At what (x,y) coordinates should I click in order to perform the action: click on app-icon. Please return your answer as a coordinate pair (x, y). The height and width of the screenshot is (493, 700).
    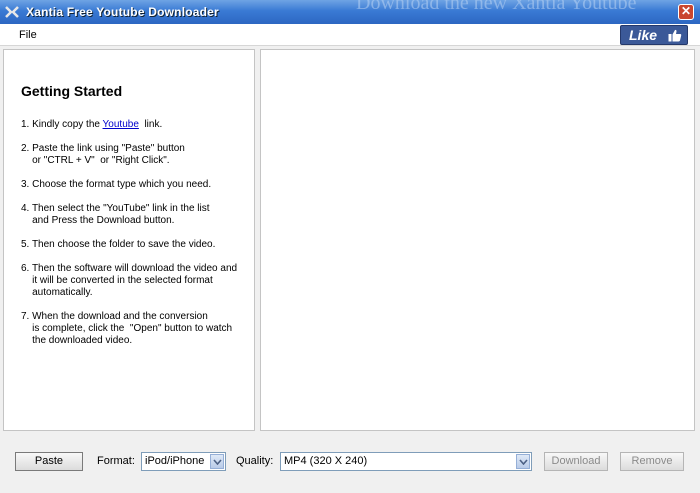
    Looking at the image, I should click on (12, 12).